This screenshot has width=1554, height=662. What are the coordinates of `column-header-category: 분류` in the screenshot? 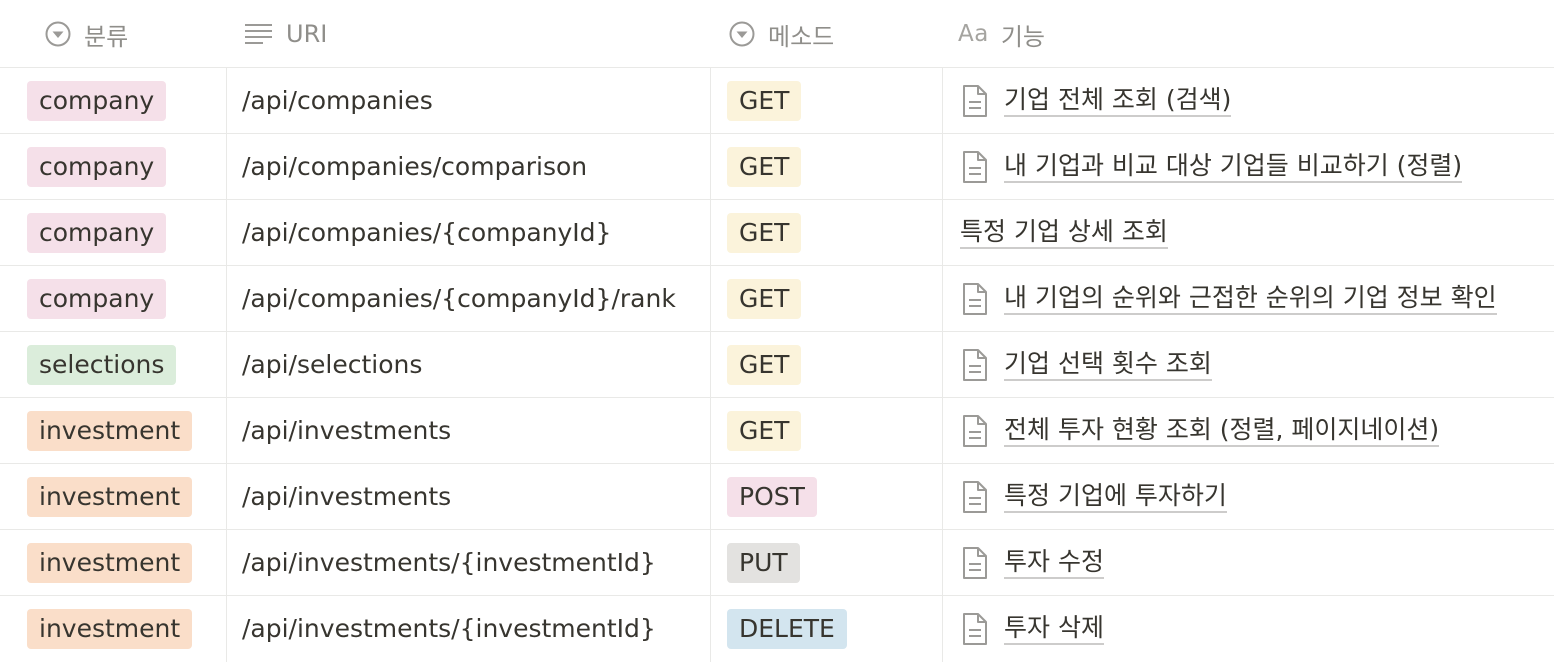 It's located at (86, 34).